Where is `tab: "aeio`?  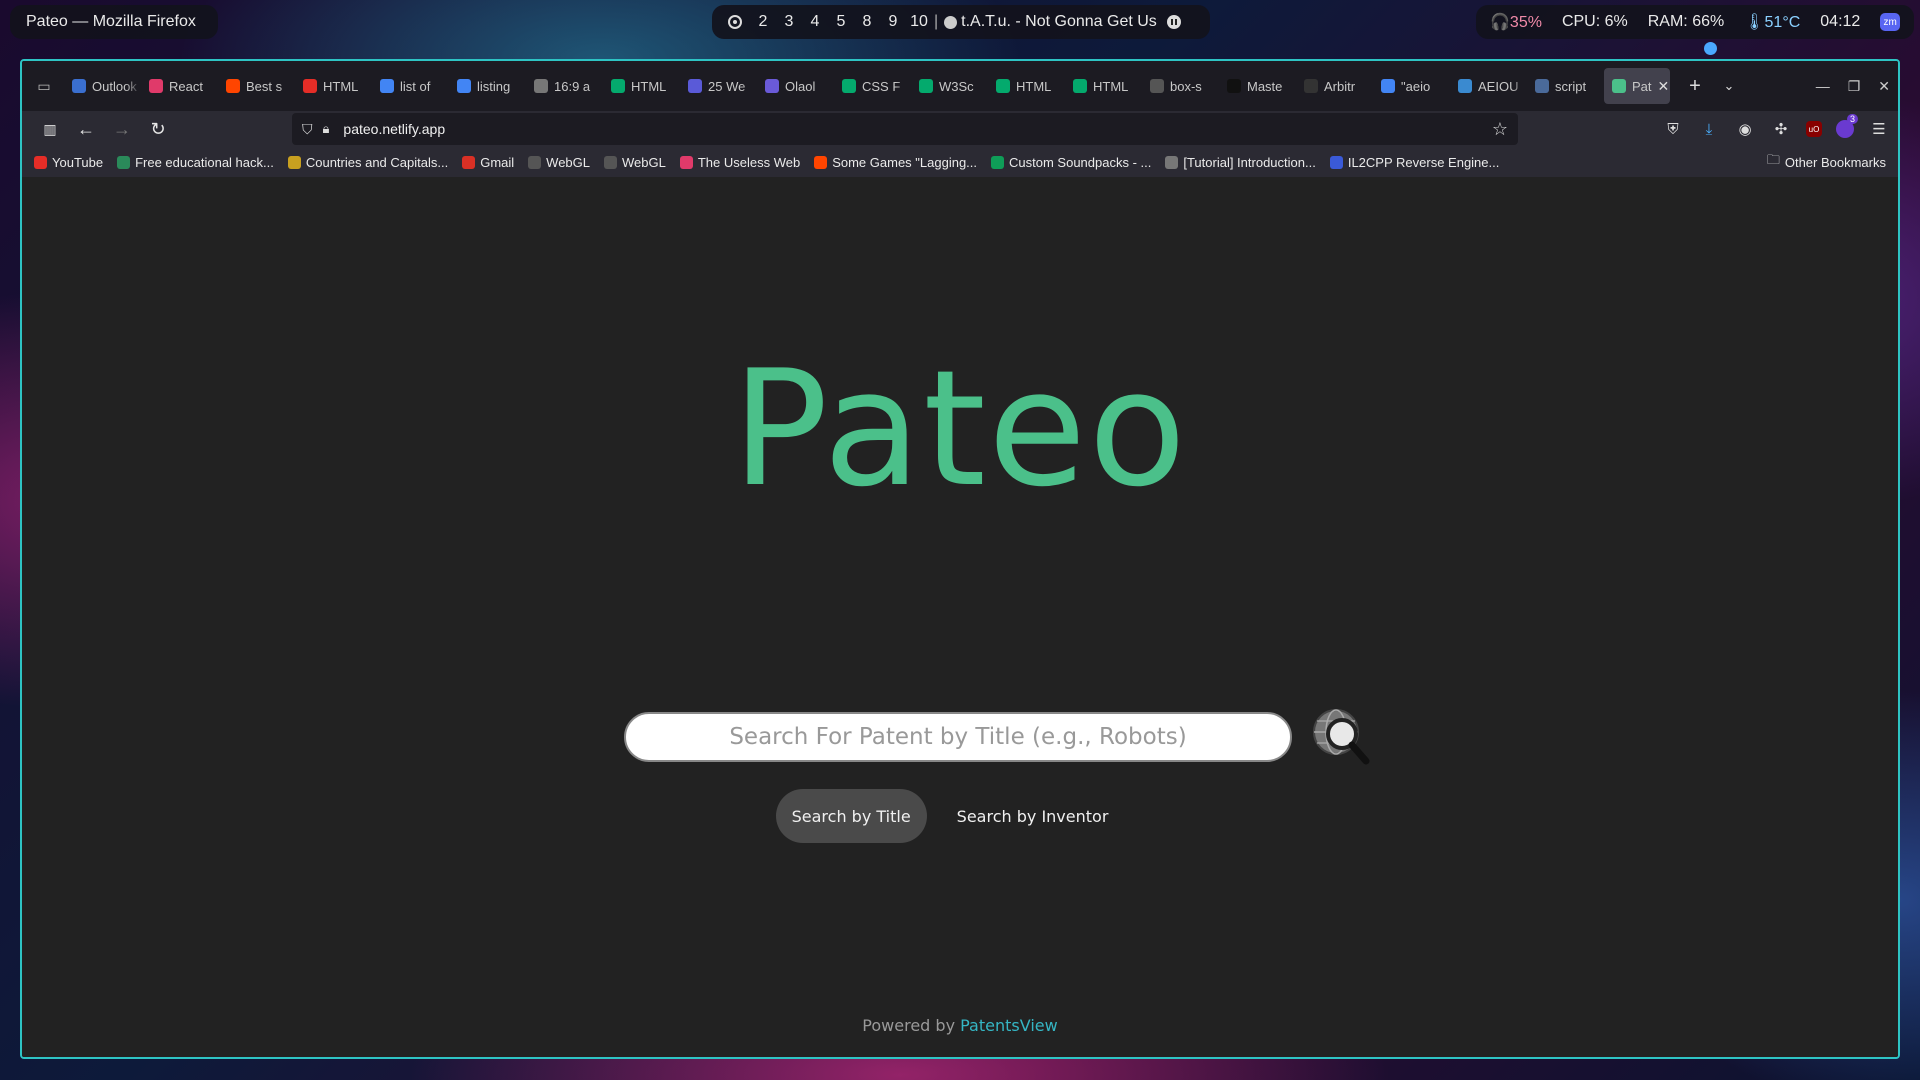 tab: "aeio is located at coordinates (1411, 86).